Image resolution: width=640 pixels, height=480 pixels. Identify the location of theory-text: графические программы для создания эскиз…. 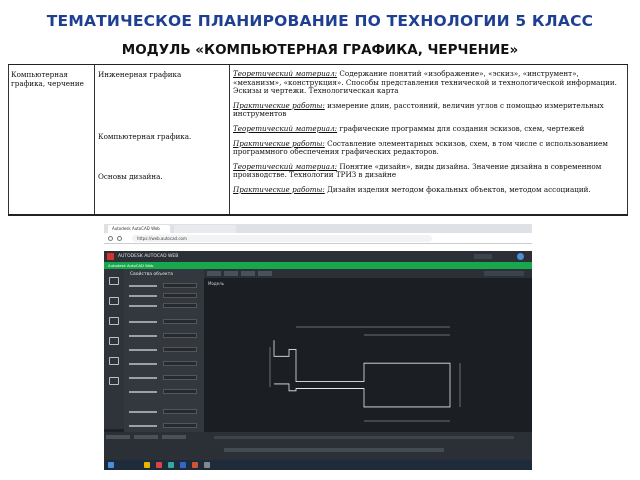
(462, 128).